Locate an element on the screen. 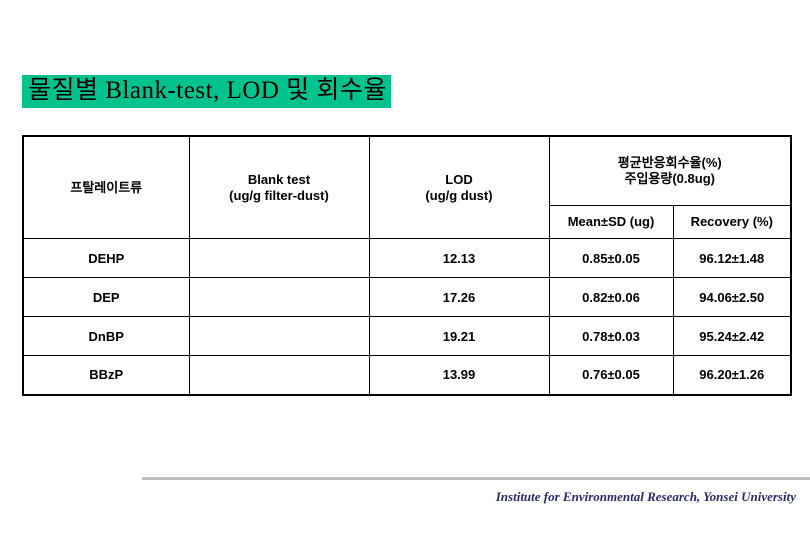 The image size is (810, 540). table-row: DnBP 19.21 0.78±0.03 95.24±2.42 is located at coordinates (407, 336).